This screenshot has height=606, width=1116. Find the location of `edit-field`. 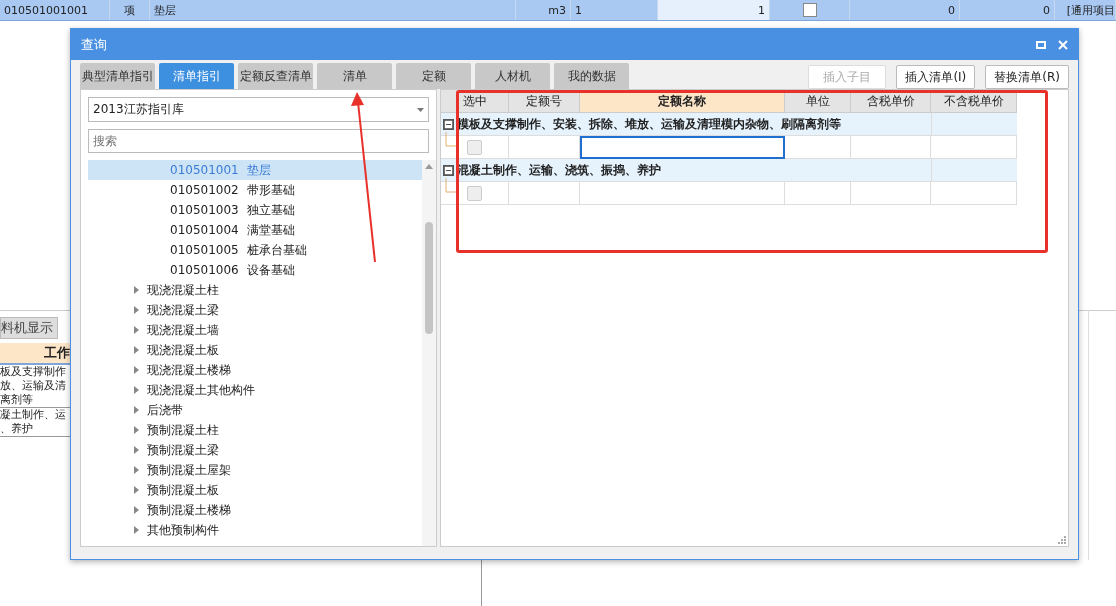

edit-field is located at coordinates (682, 147).